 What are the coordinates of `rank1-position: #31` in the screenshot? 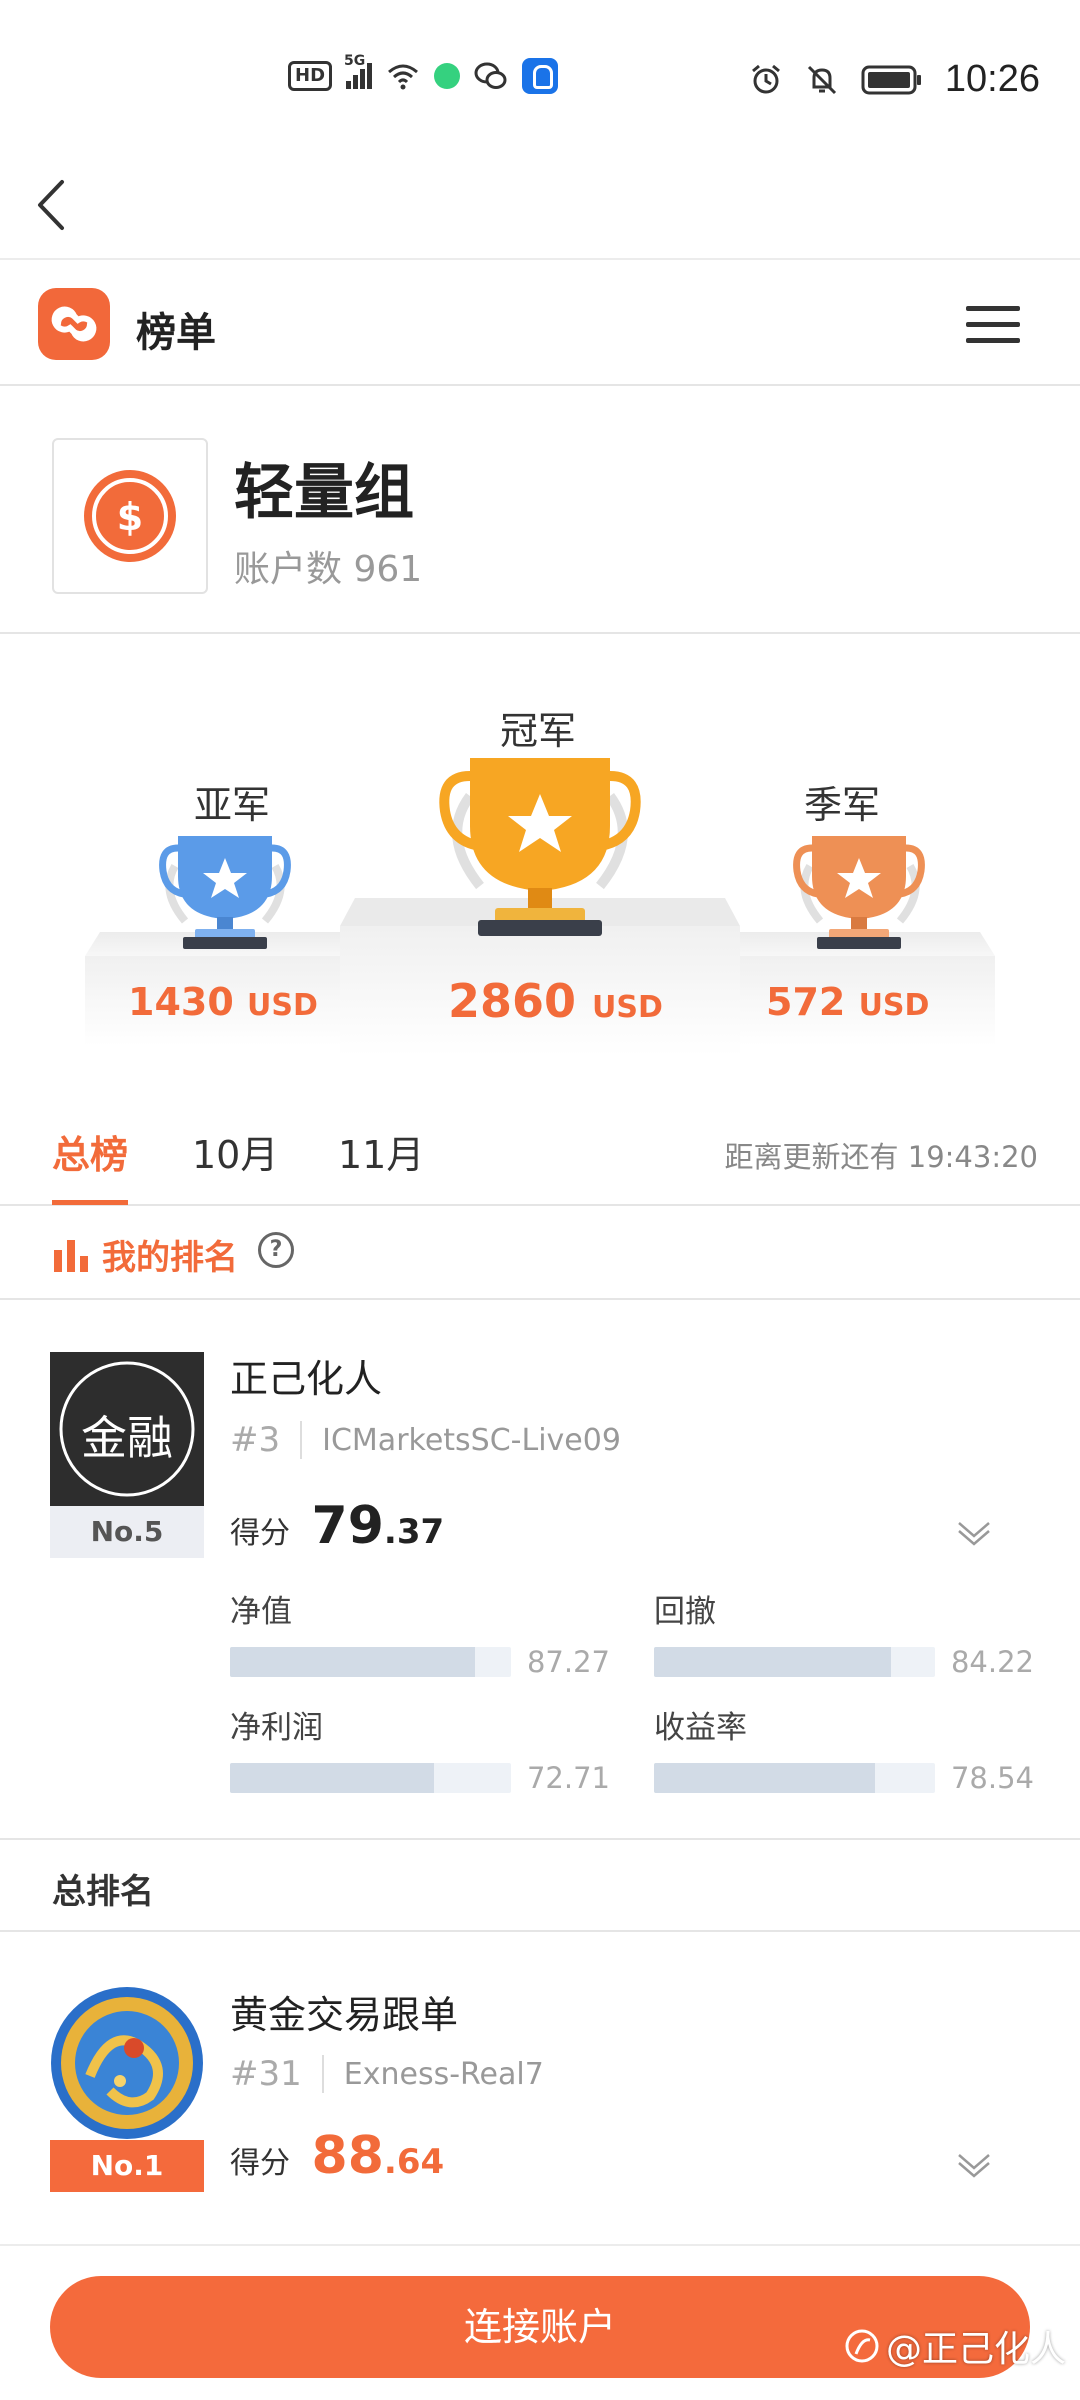 It's located at (266, 2074).